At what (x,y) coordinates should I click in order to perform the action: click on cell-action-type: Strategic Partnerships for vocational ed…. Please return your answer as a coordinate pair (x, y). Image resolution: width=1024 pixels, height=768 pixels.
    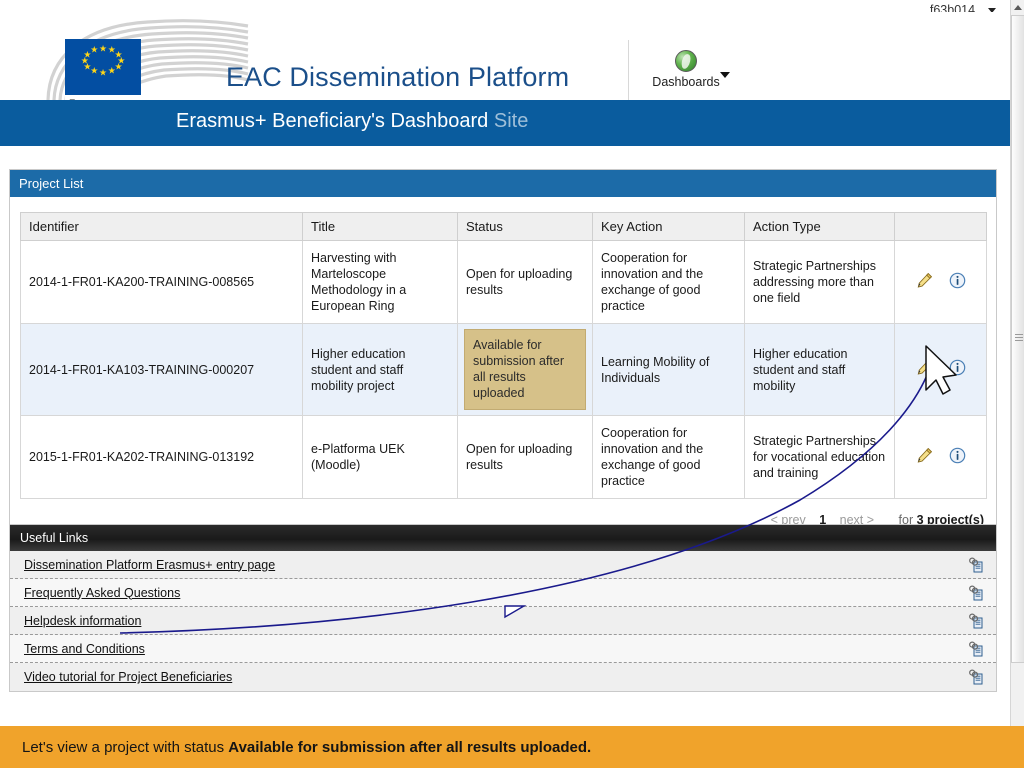
    Looking at the image, I should click on (819, 457).